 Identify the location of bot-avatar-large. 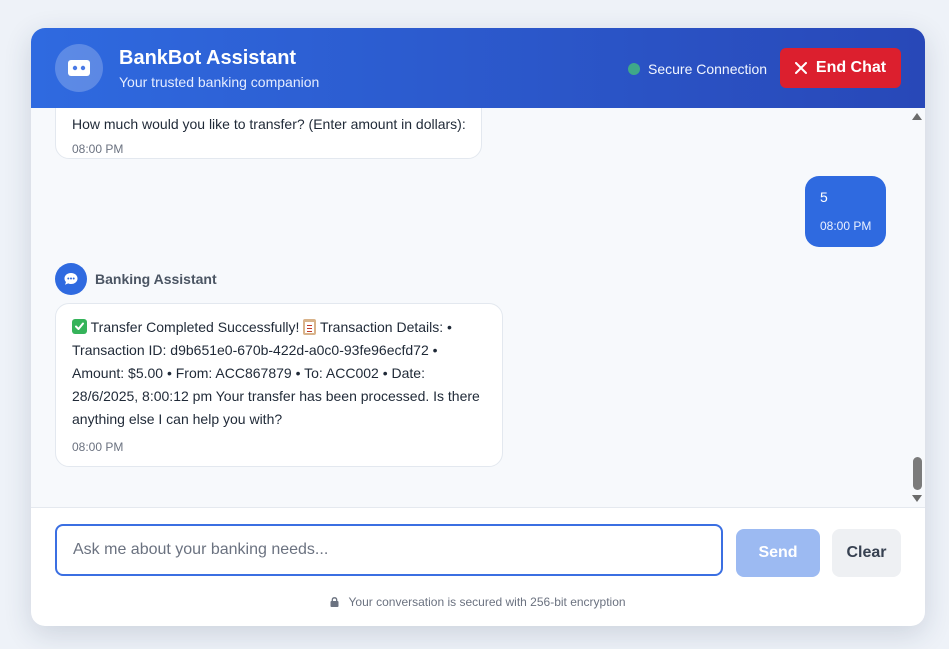
(79, 68).